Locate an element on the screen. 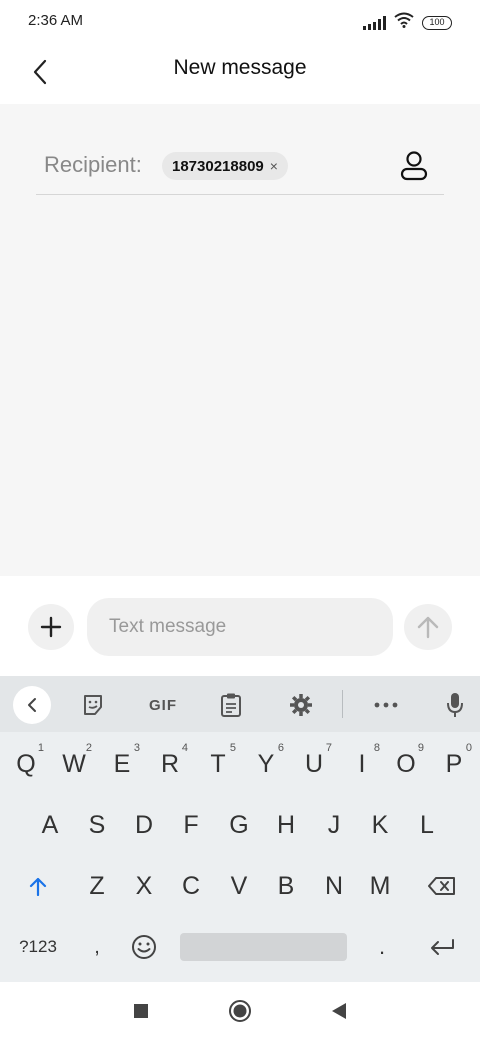  plus-icon is located at coordinates (51, 627).